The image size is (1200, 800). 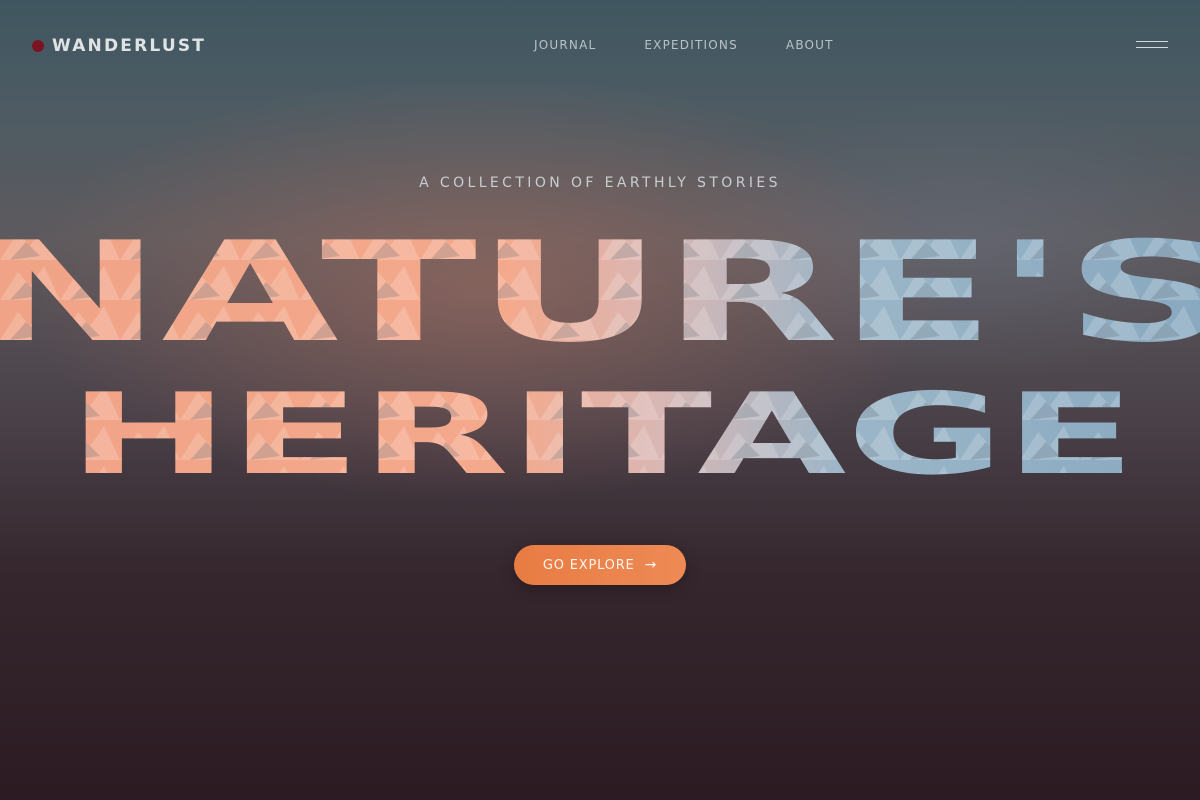 I want to click on brand-logo: WANDERLUST, so click(x=119, y=46).